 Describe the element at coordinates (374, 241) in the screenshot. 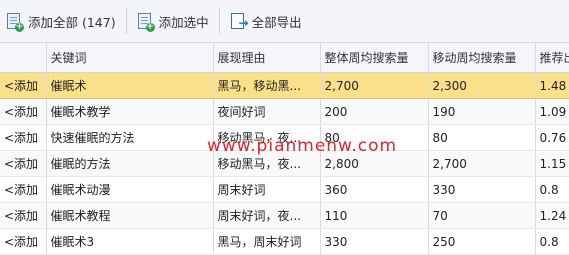

I see `overall-volume-cell: 330` at that location.